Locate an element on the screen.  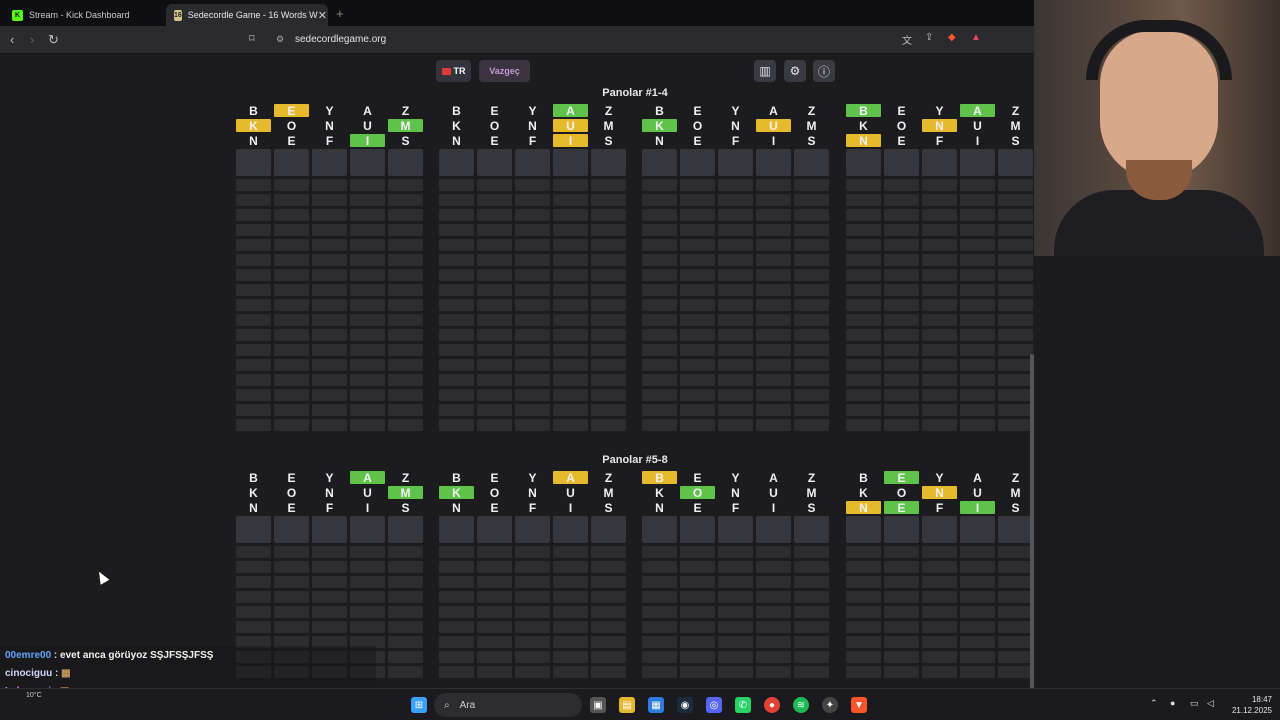
brave-shield-icon: ◆ is located at coordinates (952, 37).